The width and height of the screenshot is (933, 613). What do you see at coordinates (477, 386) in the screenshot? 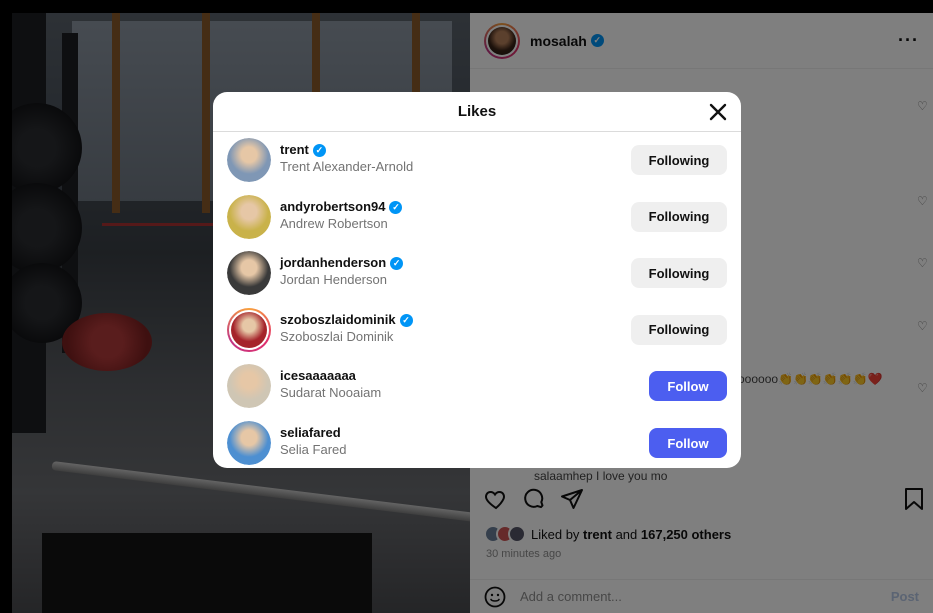
I see `likes-row-icesaaaaaaa: icesaaaaaaa Sudarat Nooaiam Follow` at bounding box center [477, 386].